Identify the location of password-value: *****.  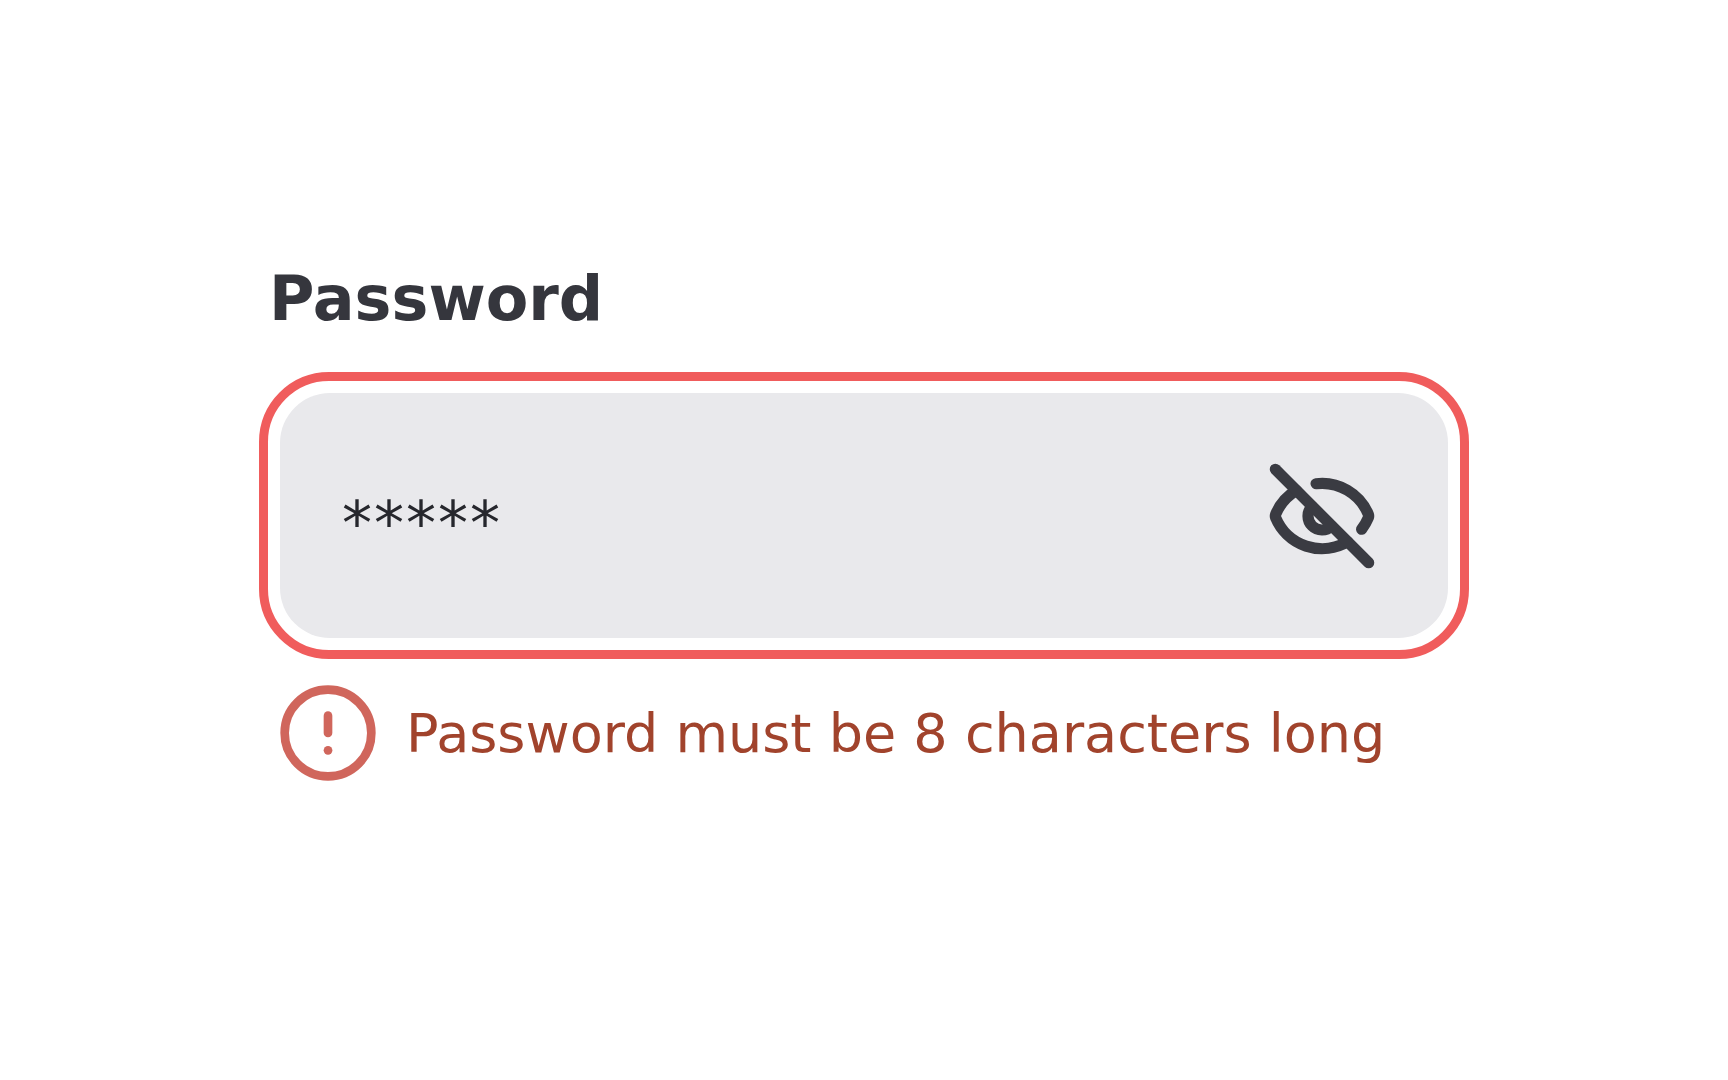
(422, 522).